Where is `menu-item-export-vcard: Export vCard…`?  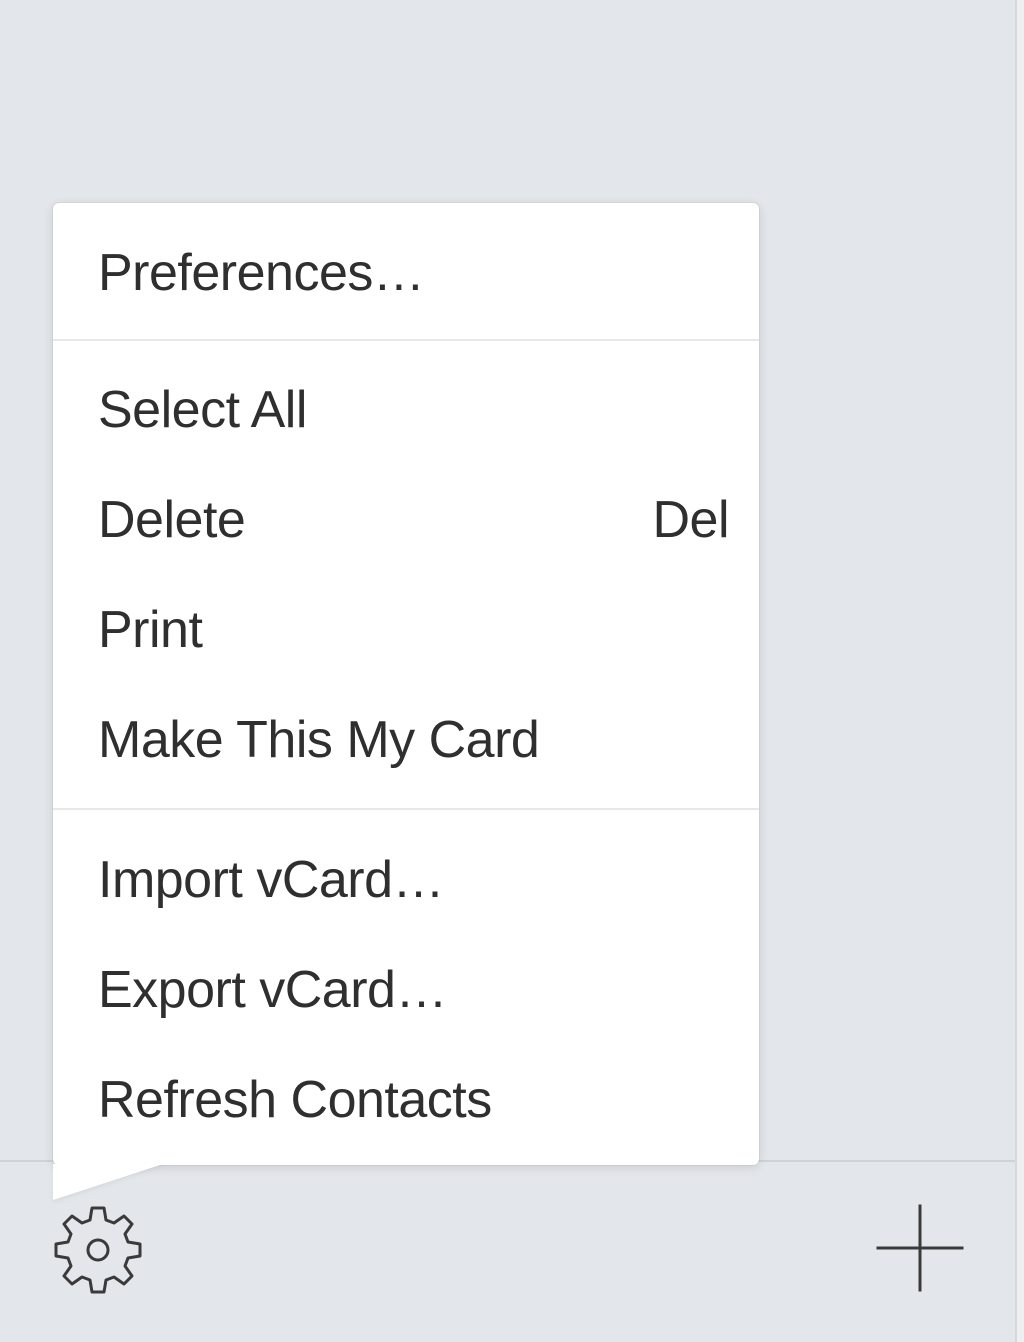 menu-item-export-vcard: Export vCard… is located at coordinates (406, 990).